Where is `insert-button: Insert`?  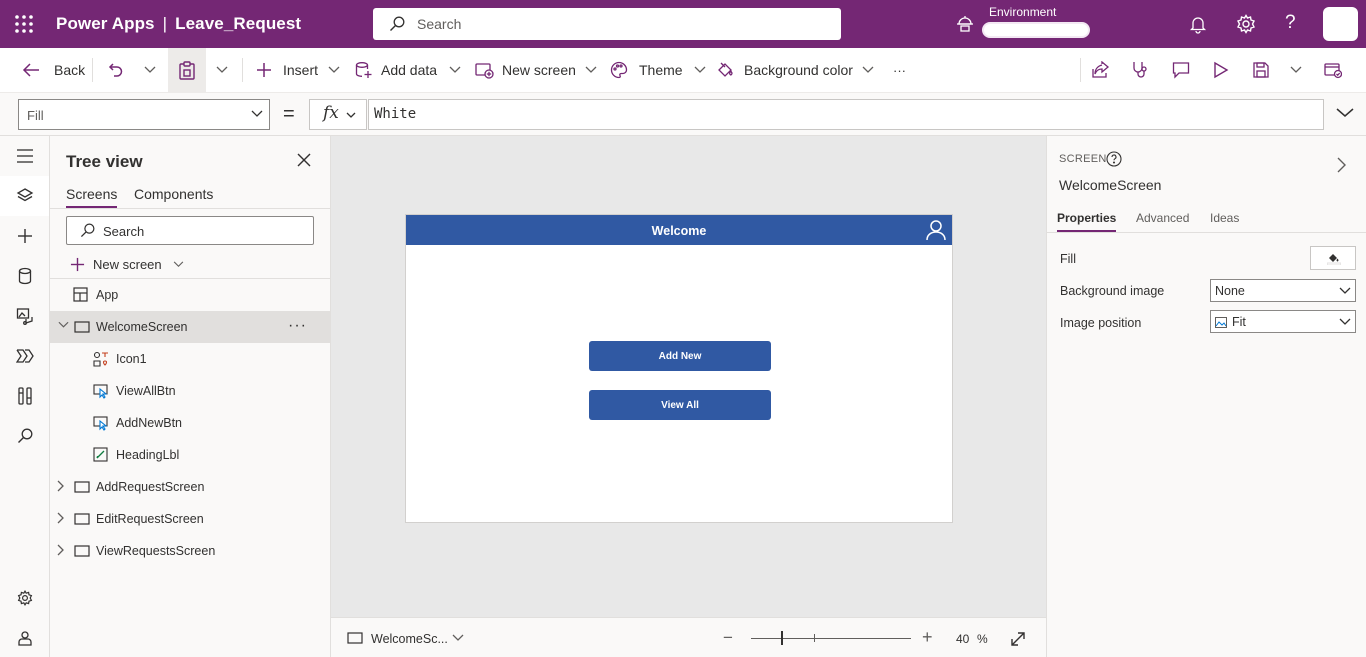
insert-button: Insert is located at coordinates (298, 70).